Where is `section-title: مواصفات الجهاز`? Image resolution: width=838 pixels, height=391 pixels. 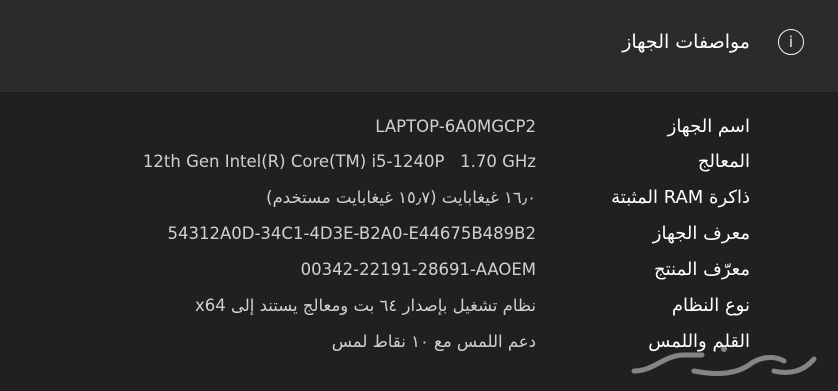
section-title: مواصفات الجهاز is located at coordinates (686, 42).